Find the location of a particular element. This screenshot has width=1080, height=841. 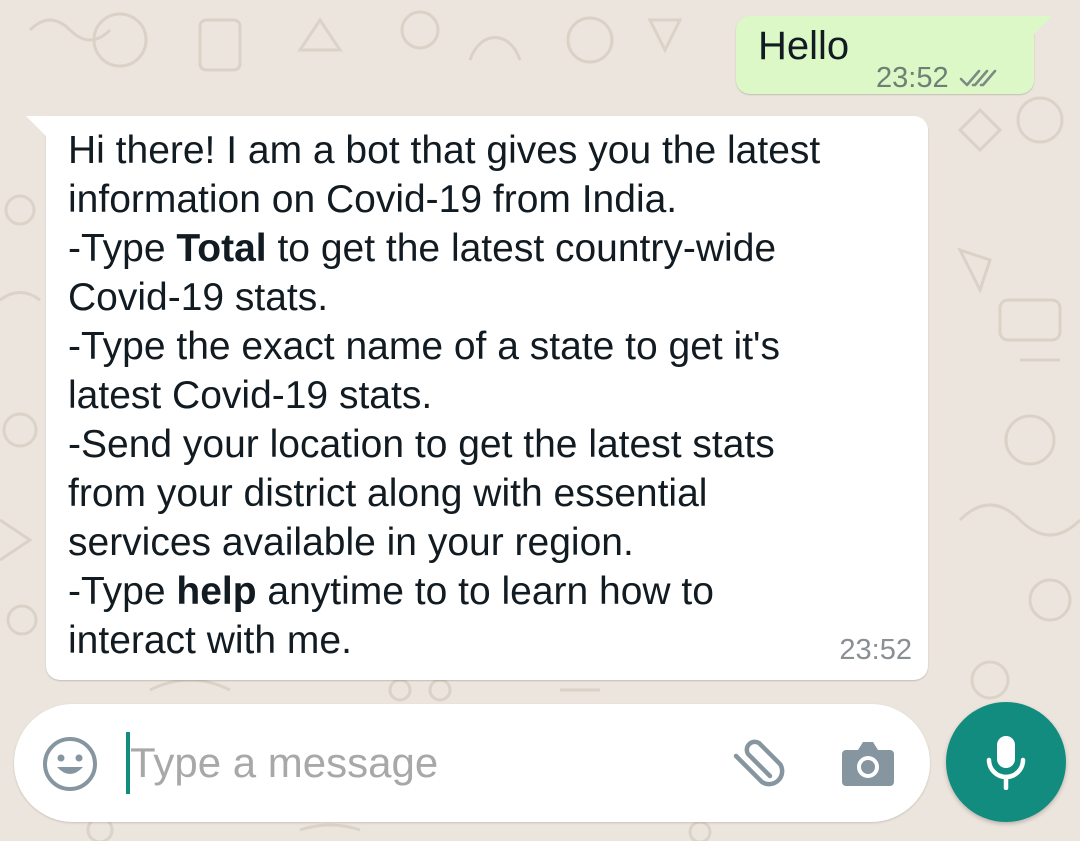

line-segment: services available in your region. is located at coordinates (351, 542).